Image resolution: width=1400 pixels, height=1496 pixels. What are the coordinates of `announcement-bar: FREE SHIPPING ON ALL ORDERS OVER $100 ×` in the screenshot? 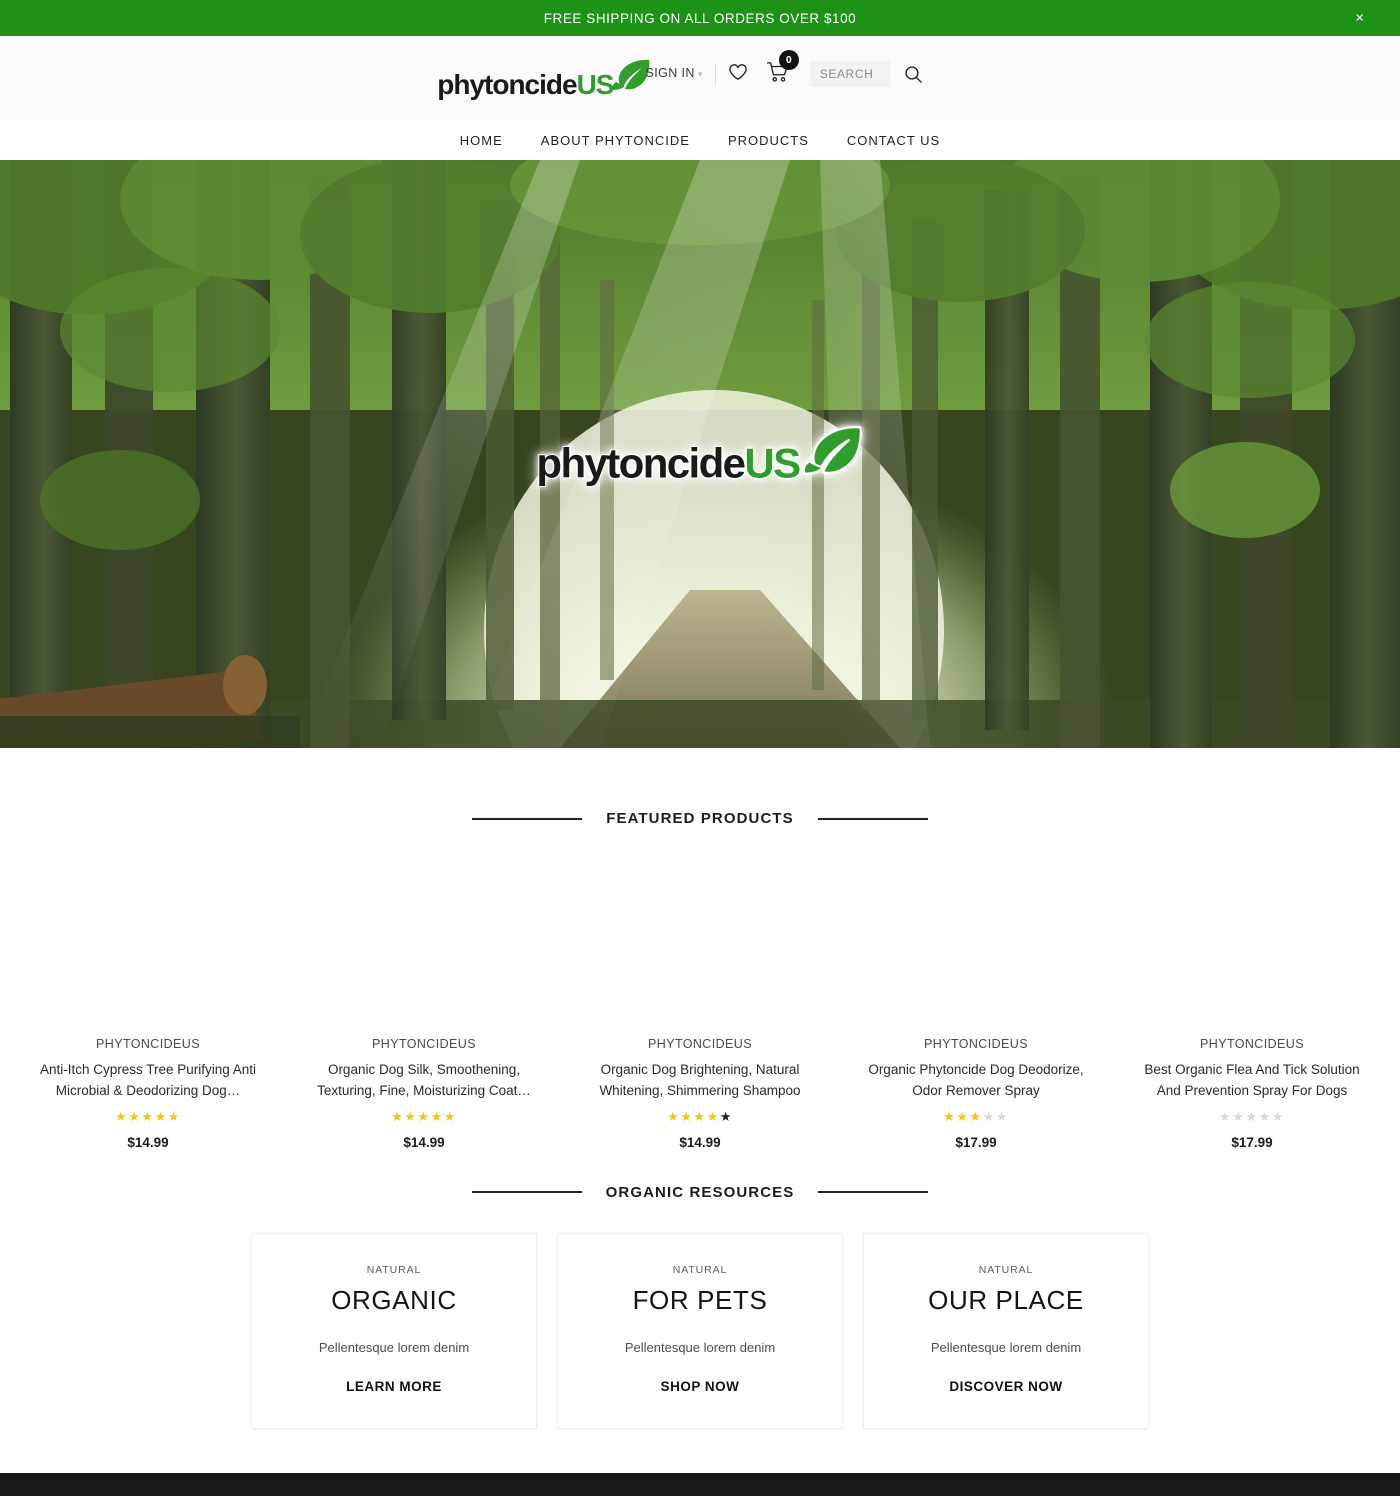 It's located at (700, 18).